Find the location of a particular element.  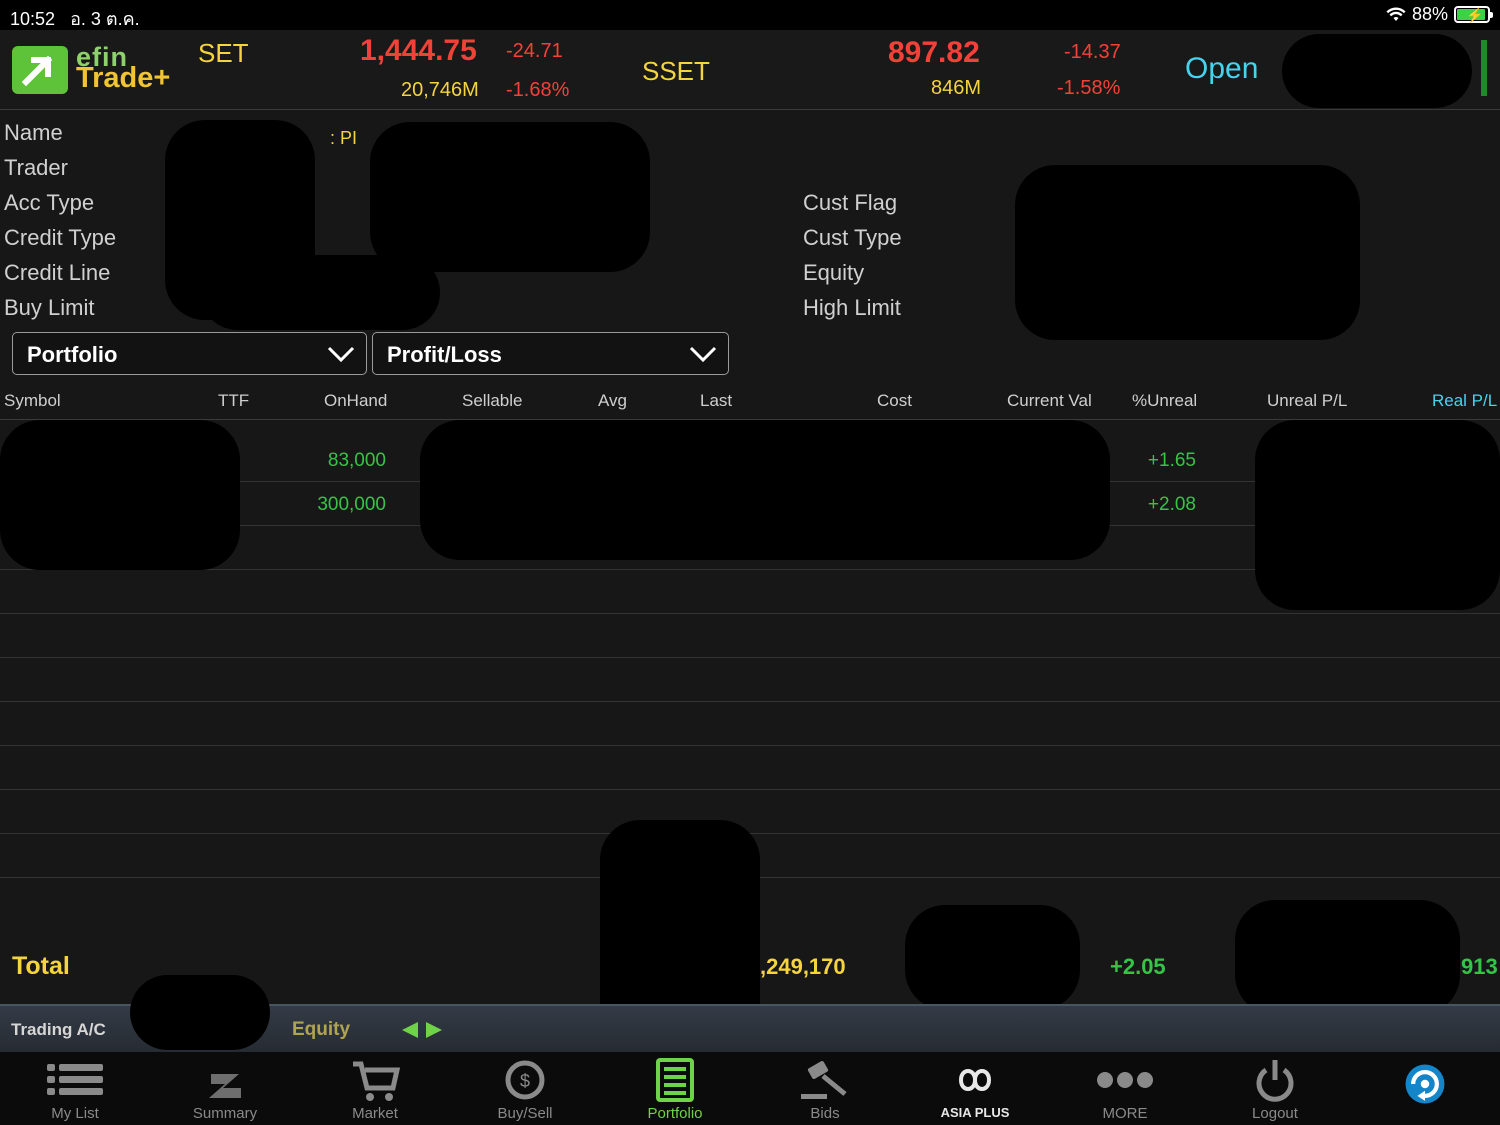

cell-onhand: 300,000 is located at coordinates (351, 504).